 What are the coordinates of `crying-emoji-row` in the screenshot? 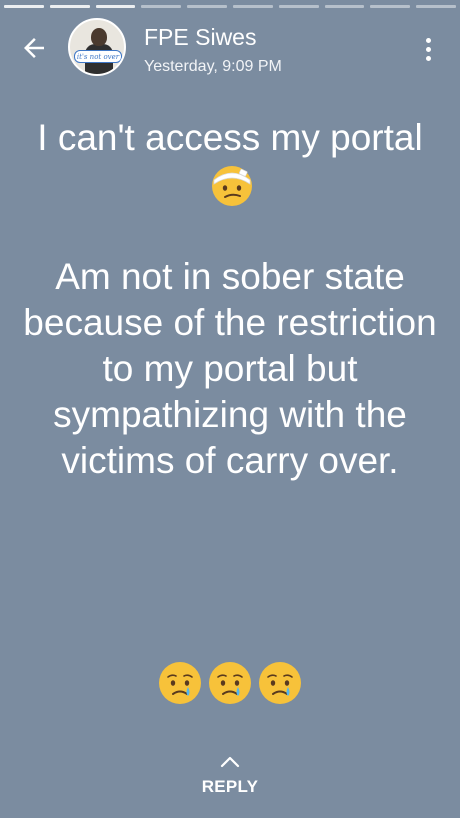 It's located at (230, 683).